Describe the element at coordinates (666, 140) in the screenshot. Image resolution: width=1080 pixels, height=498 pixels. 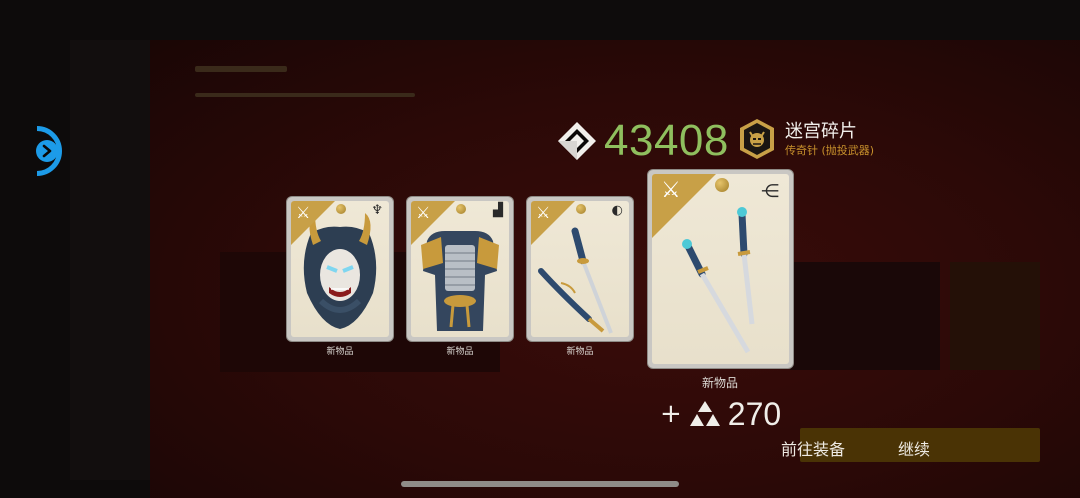
I see `currency-amount: 43408` at that location.